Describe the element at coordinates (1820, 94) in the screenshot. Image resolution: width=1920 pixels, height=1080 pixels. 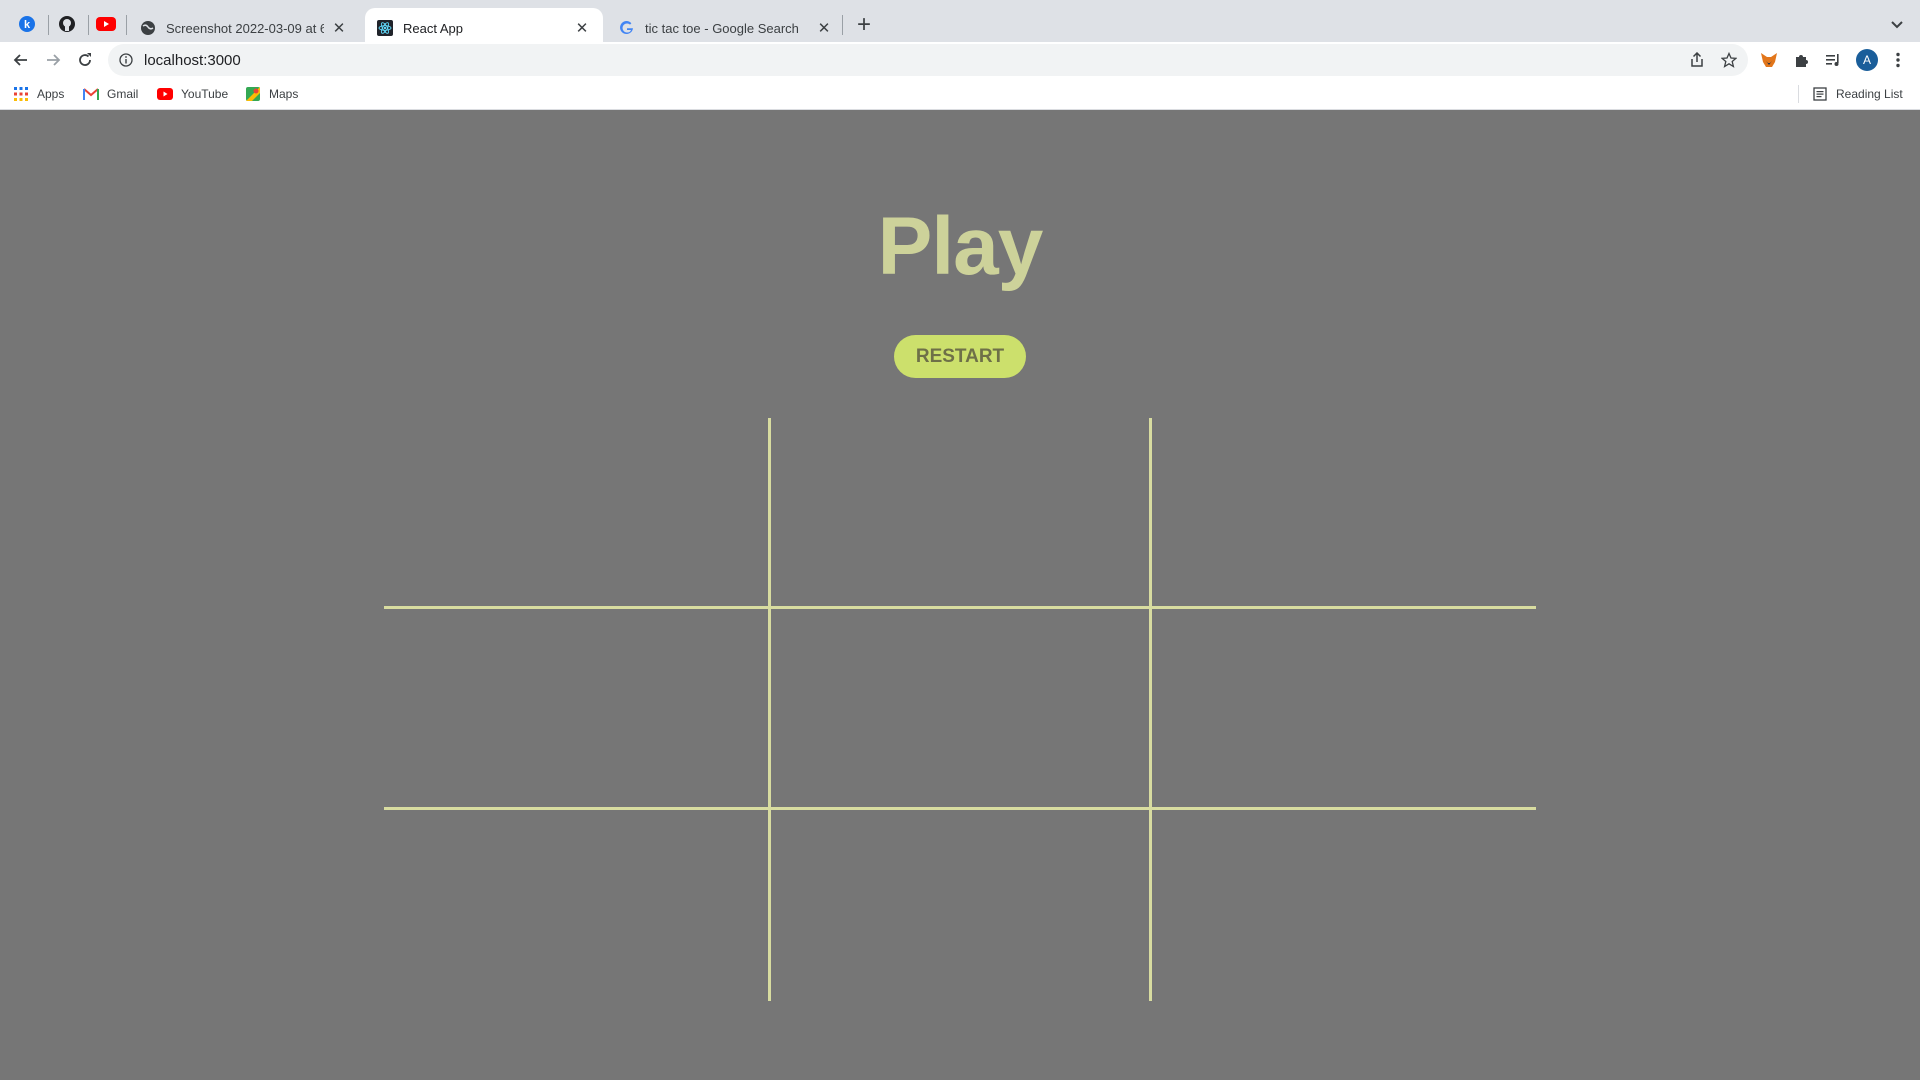
I see `reading-list-icon` at that location.